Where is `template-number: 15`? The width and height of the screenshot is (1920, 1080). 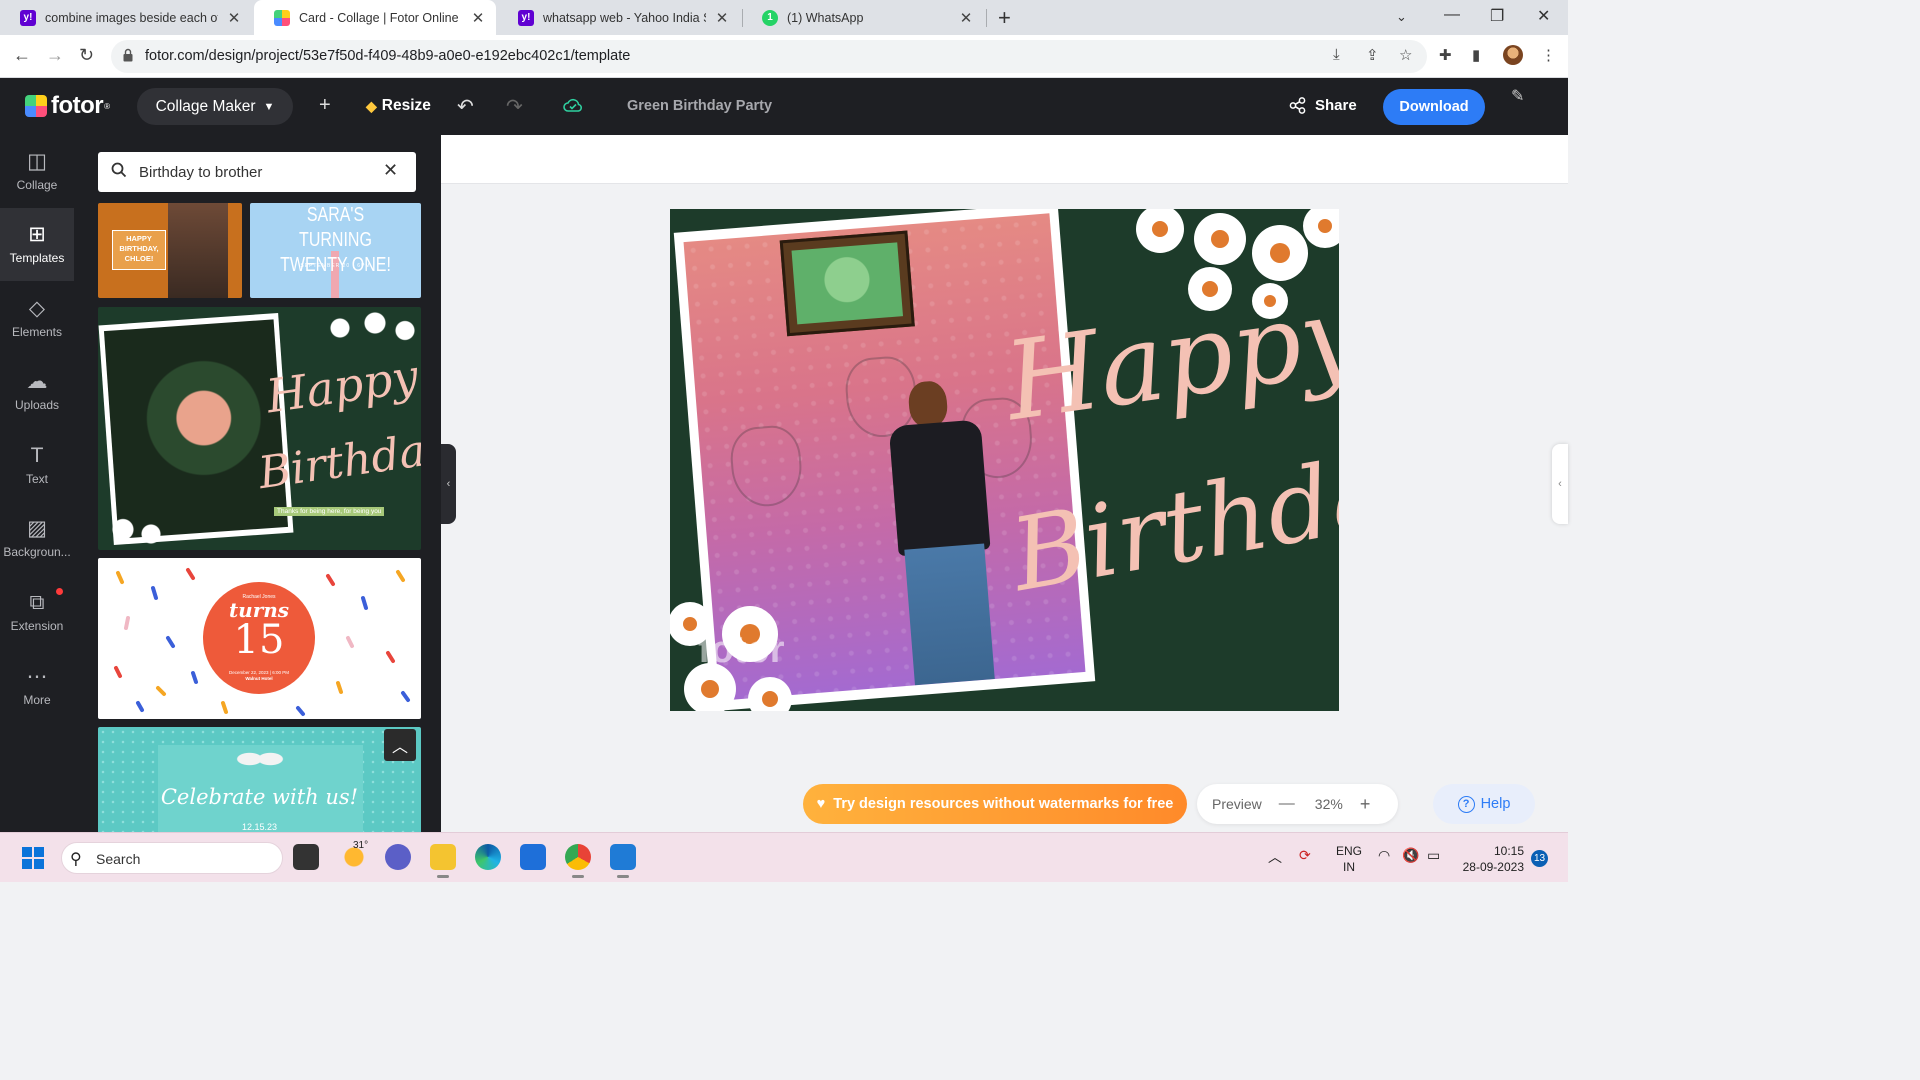
template-number: 15 is located at coordinates (259, 640).